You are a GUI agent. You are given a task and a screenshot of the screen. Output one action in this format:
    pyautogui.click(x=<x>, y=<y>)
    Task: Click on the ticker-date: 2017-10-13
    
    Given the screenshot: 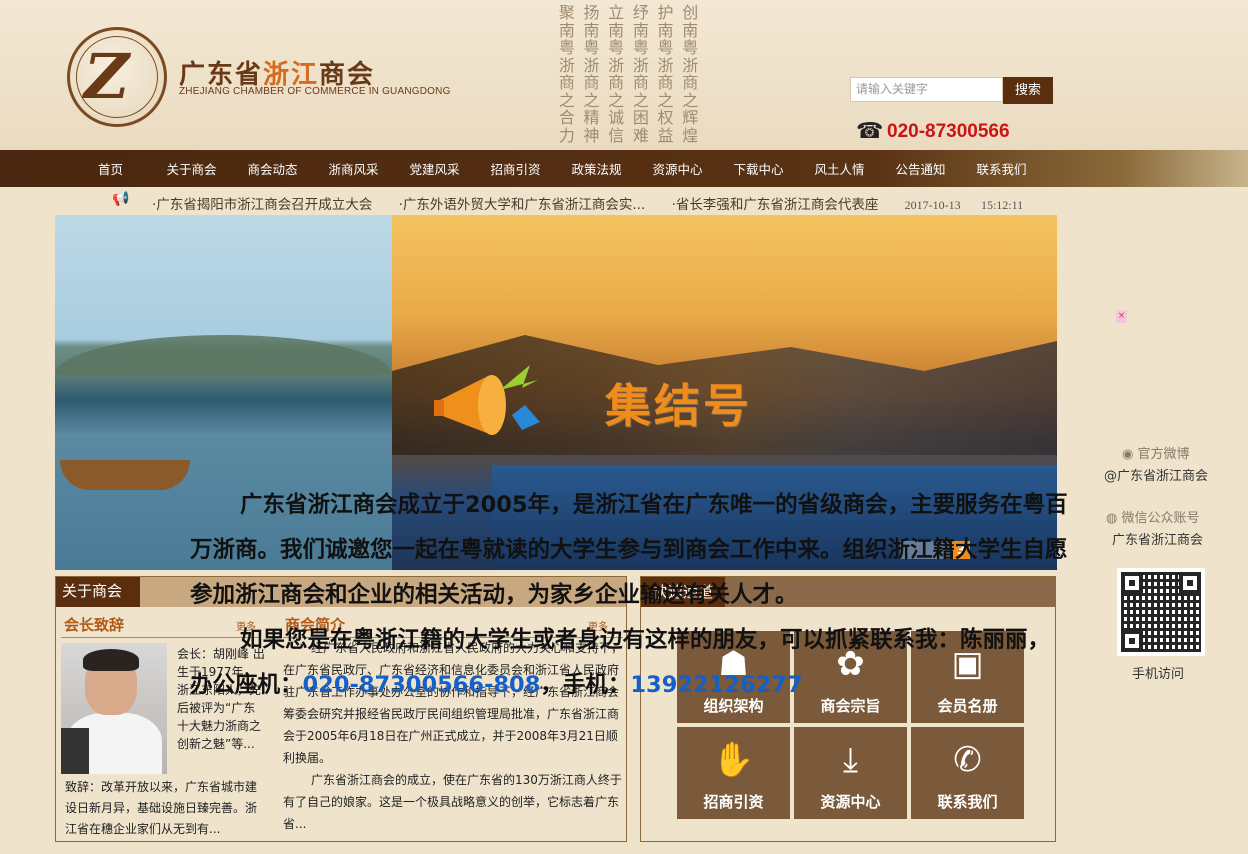 What is the action you would take?
    pyautogui.click(x=932, y=205)
    